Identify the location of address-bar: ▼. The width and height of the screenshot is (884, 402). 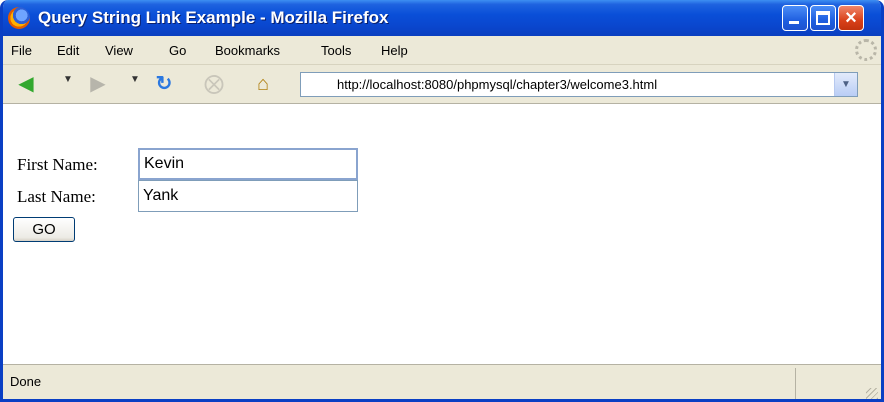
(579, 84).